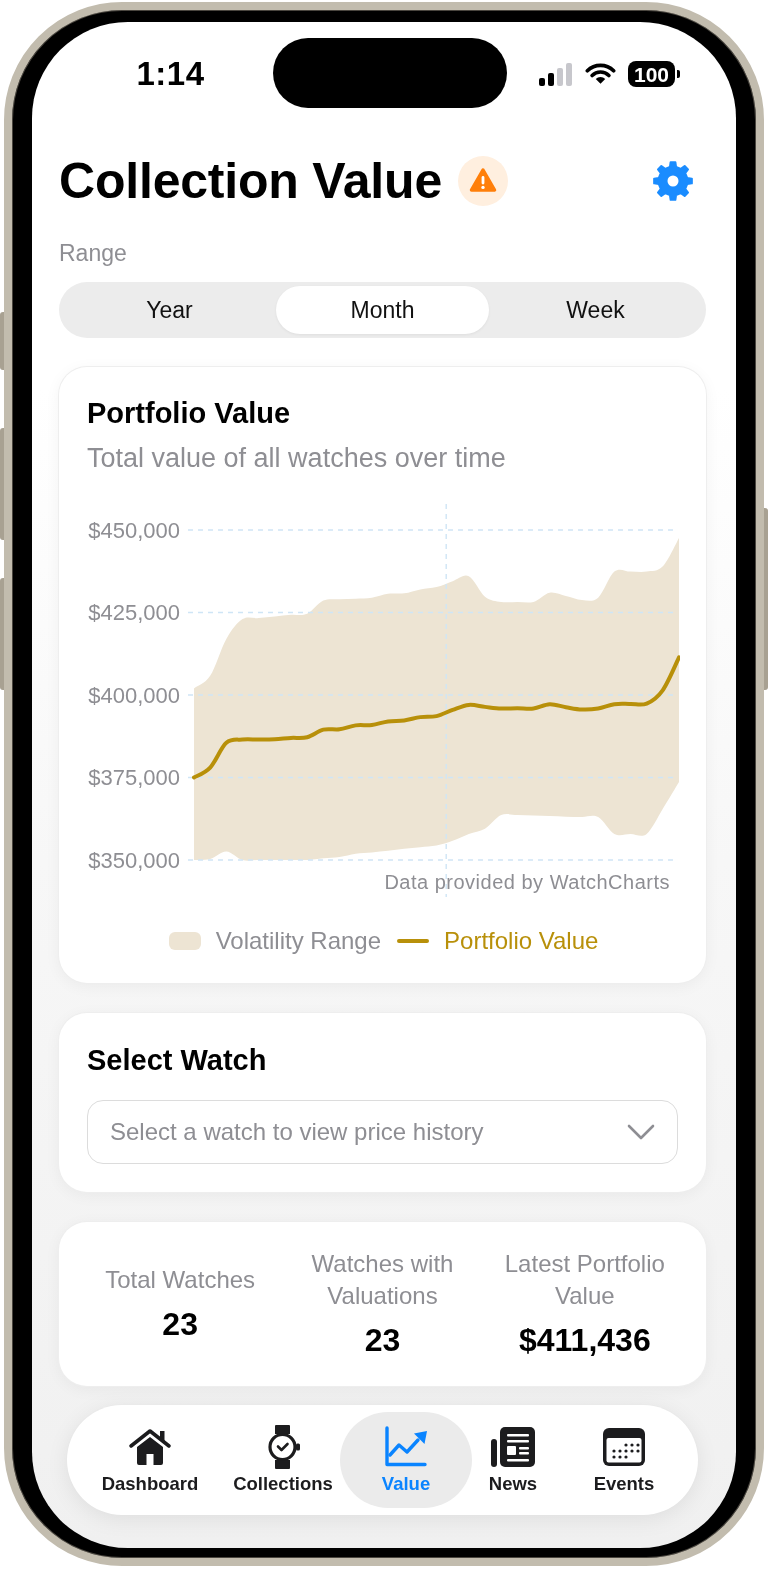  I want to click on stat-label: Watches with Valuations, so click(382, 1280).